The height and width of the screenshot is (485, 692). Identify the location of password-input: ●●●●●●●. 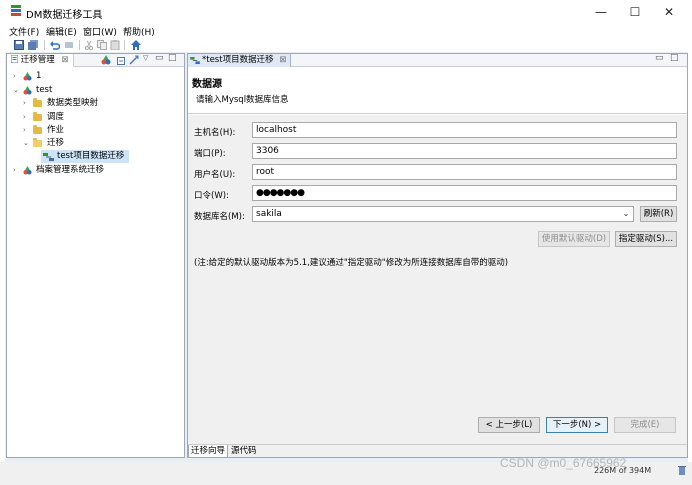
(464, 193).